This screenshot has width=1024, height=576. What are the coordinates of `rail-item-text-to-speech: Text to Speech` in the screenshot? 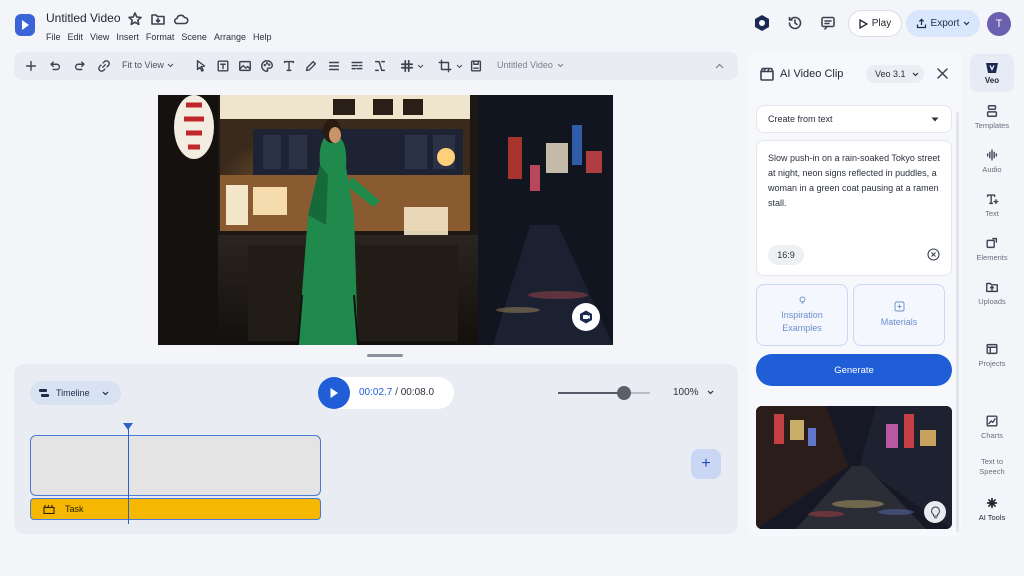 It's located at (992, 467).